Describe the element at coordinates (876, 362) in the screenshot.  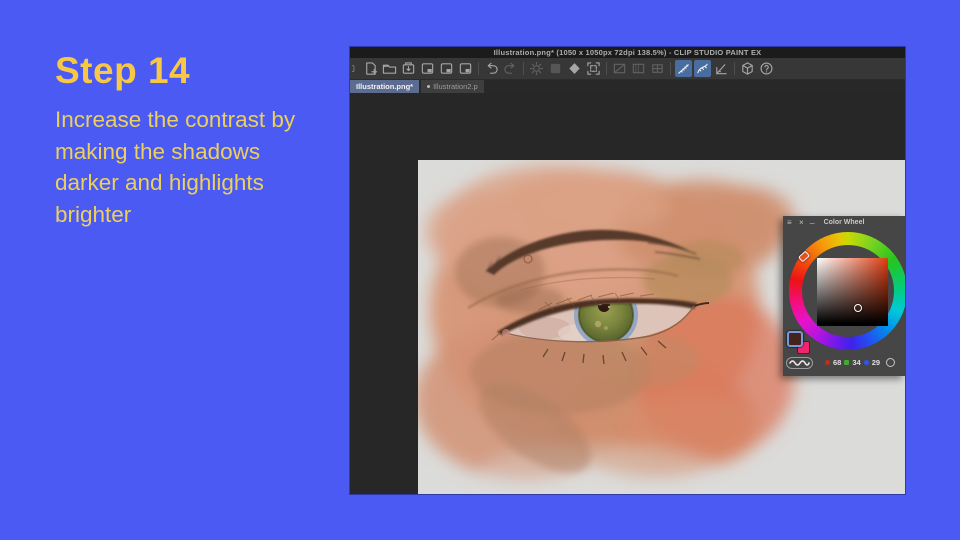
I see `blue-channel-value: 29` at that location.